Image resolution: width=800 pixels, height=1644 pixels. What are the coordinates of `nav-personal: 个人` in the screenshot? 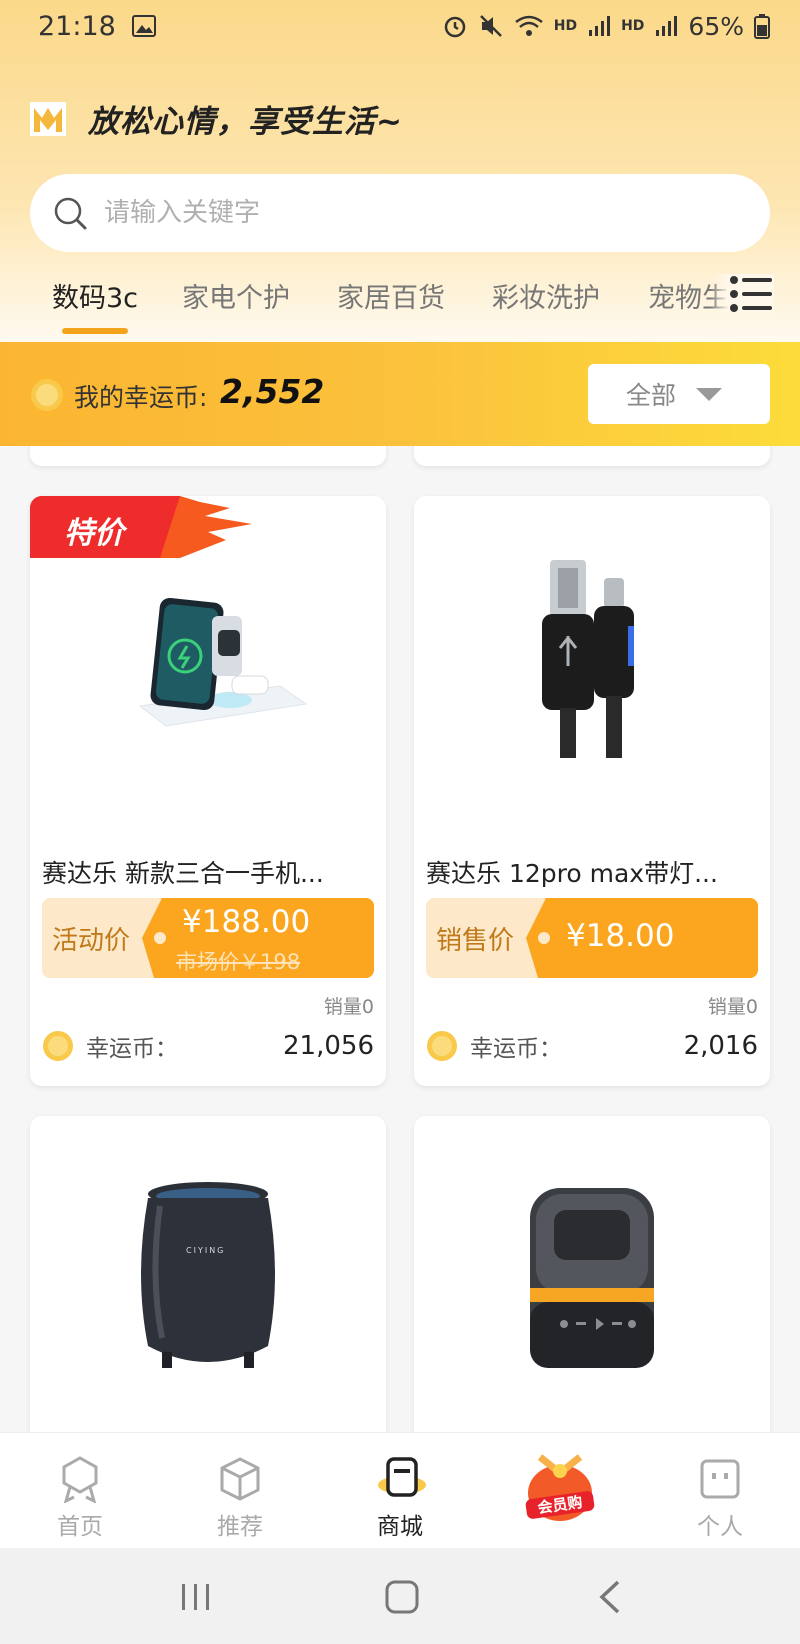 It's located at (720, 1491).